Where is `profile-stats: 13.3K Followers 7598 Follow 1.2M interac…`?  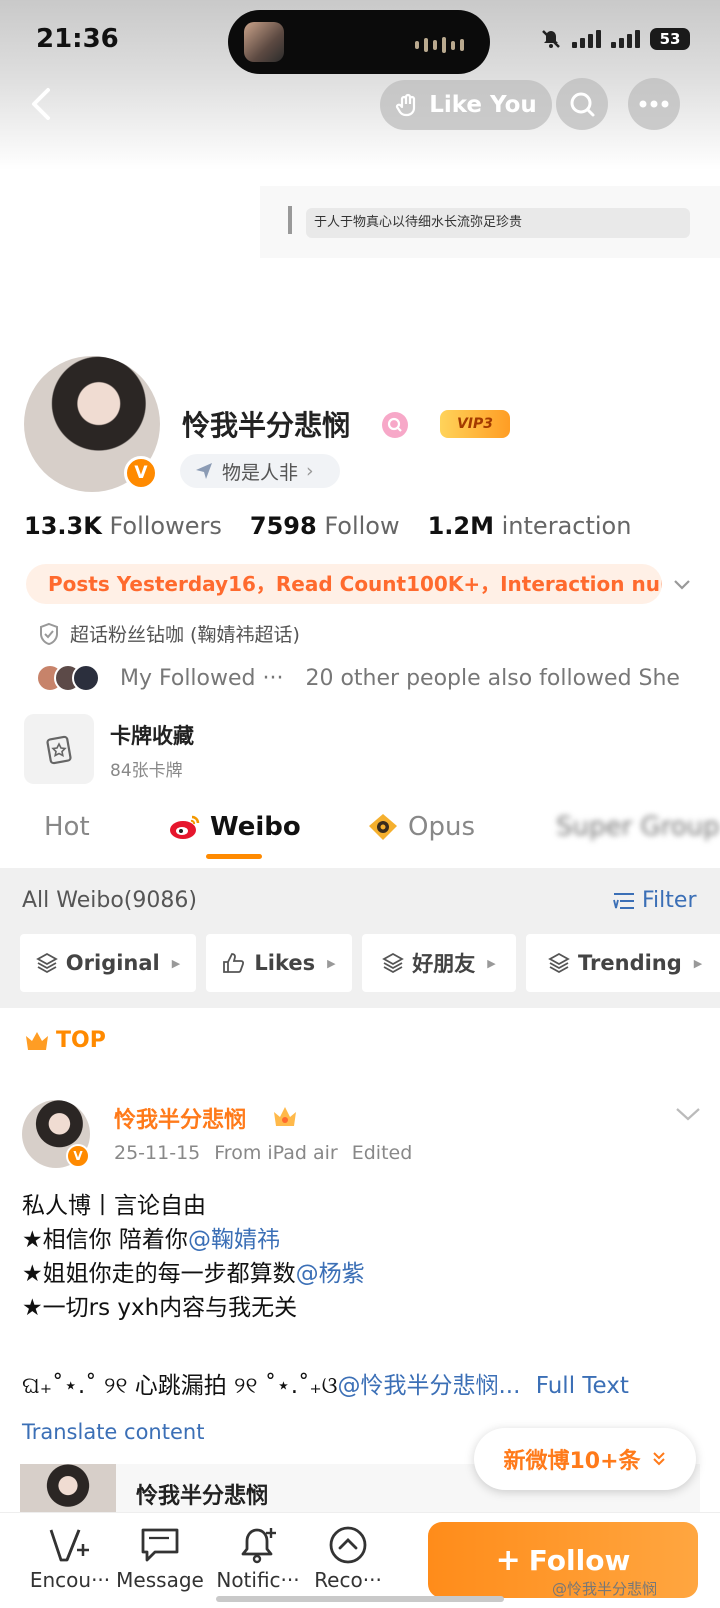
profile-stats: 13.3K Followers 7598 Follow 1.2M interac… is located at coordinates (327, 526).